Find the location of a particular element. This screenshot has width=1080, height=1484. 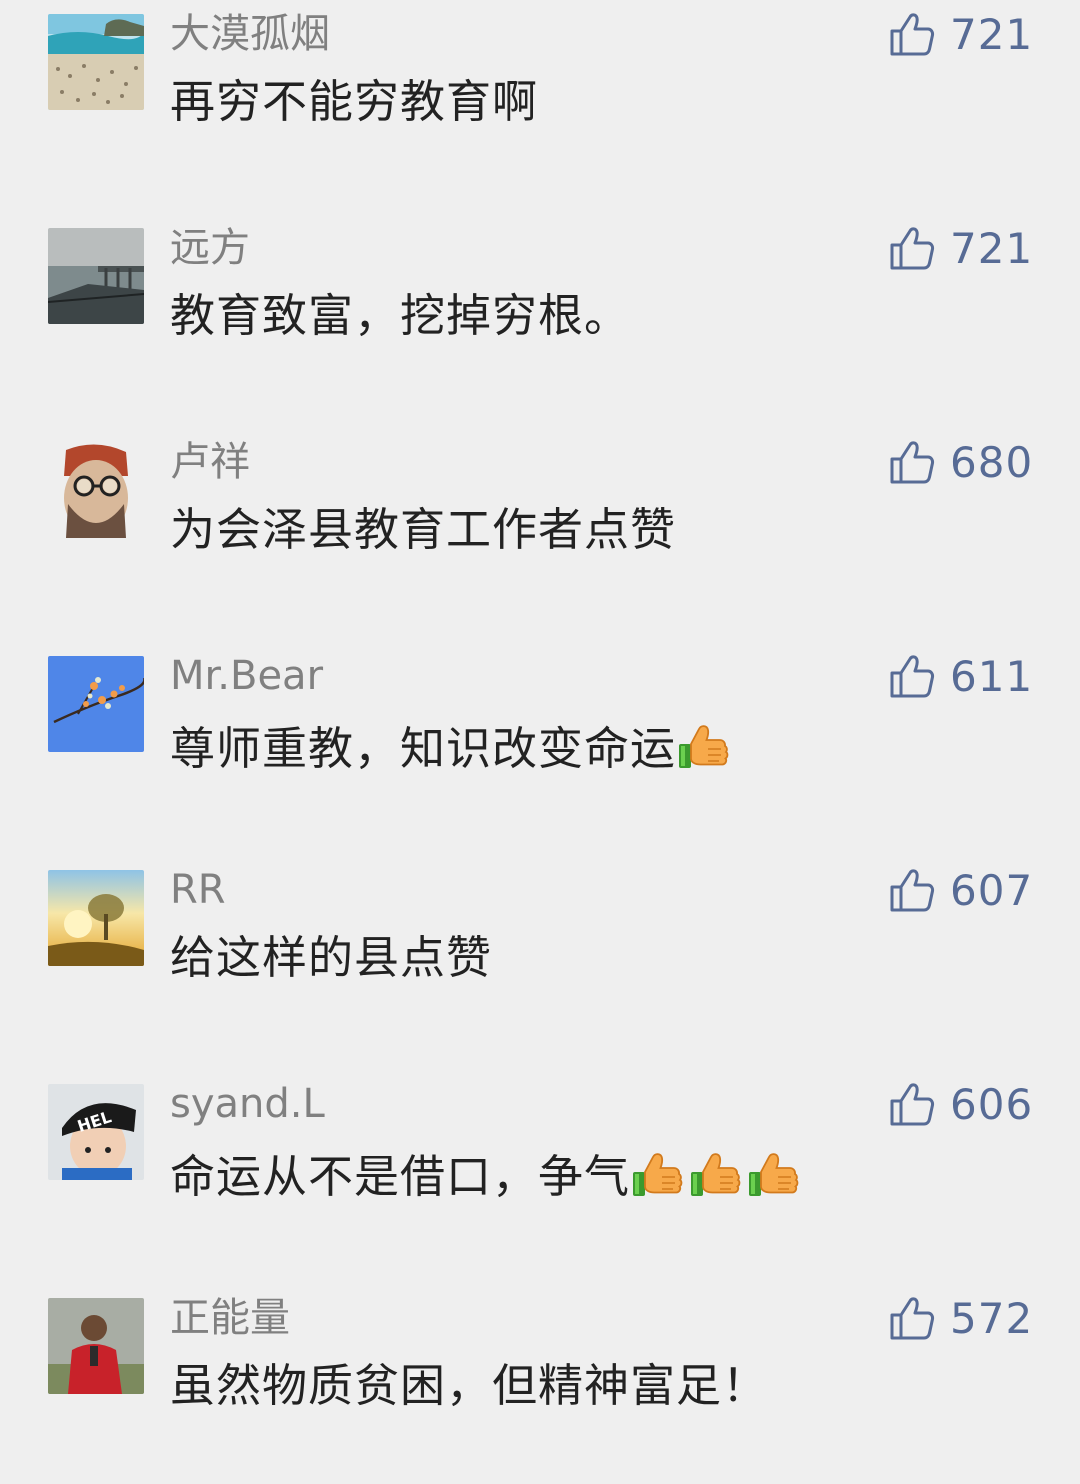

comment-item: 正能量虽然物质贫困，但精神富足！ 572 is located at coordinates (540, 1384).